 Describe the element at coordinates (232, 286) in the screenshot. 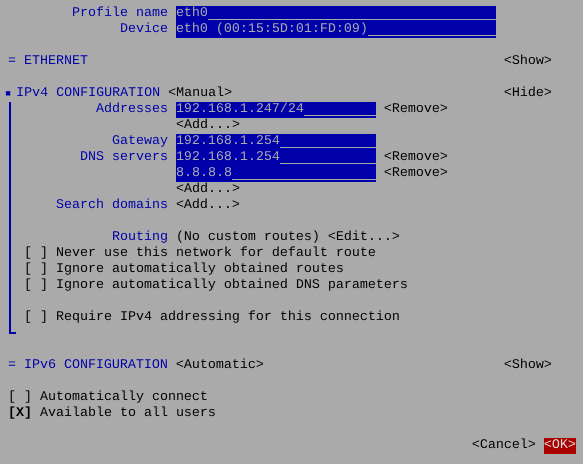

I see `checkbox-label: Ignore automatically obtained DNS parameters` at that location.